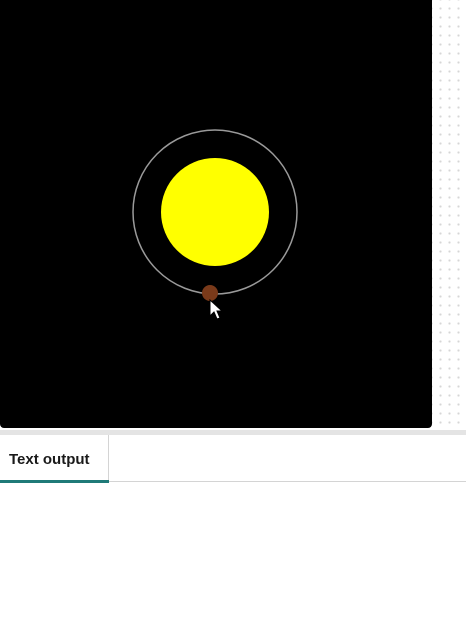  What do you see at coordinates (49, 459) in the screenshot?
I see `tab-text-output-label: Text output` at bounding box center [49, 459].